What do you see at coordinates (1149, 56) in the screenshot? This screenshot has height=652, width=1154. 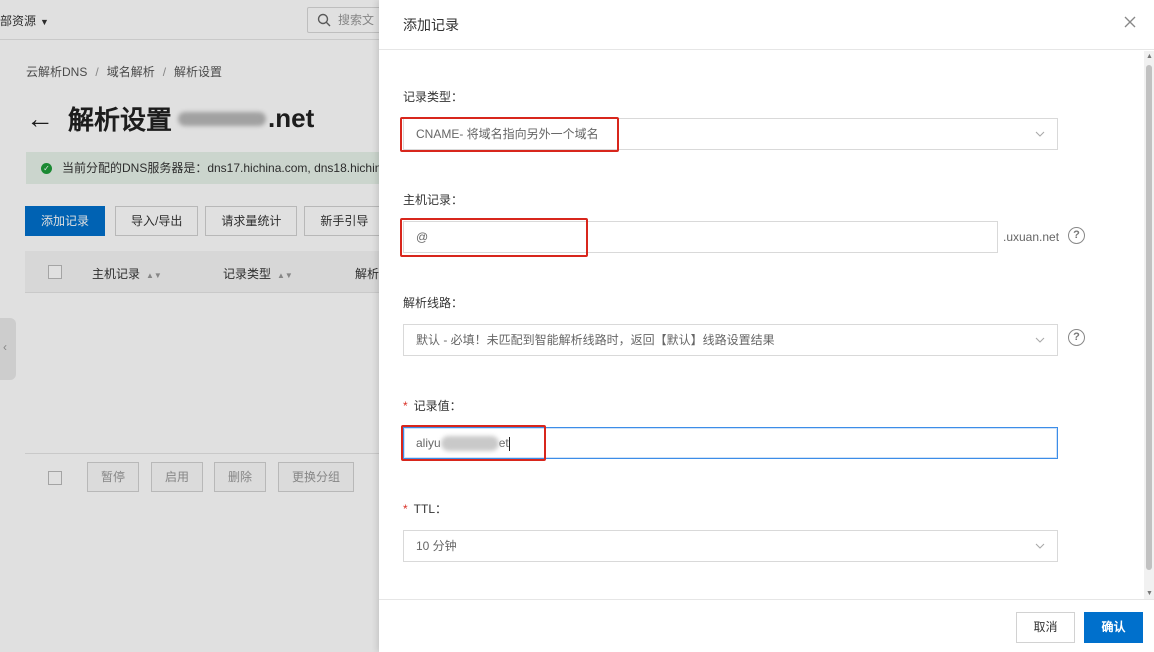 I see `scroll-up-icon: ▲` at bounding box center [1149, 56].